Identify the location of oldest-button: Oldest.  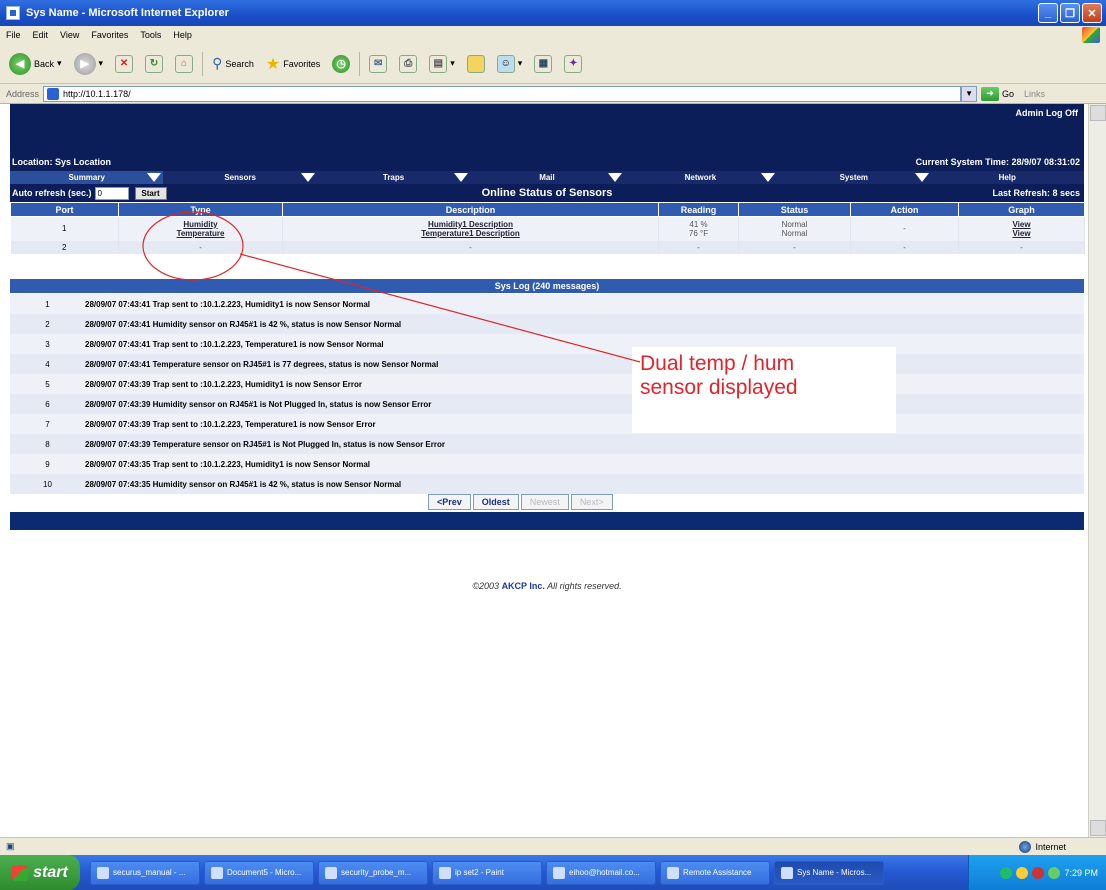
(495, 502).